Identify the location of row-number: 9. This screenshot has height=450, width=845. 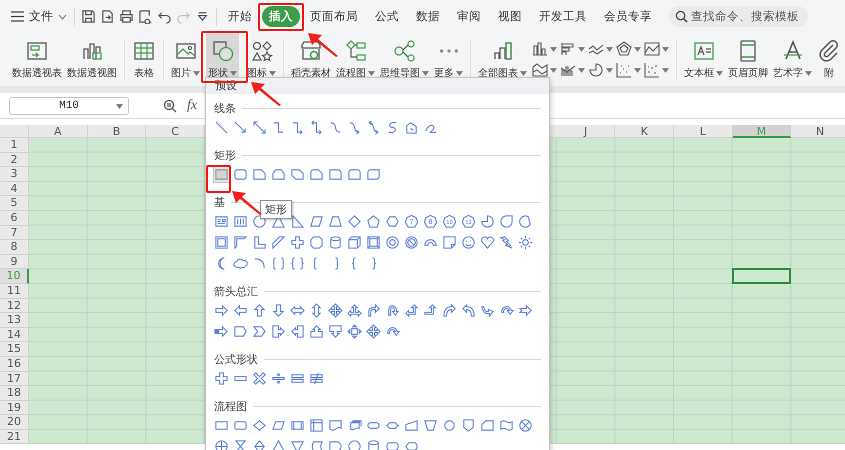
(14, 262).